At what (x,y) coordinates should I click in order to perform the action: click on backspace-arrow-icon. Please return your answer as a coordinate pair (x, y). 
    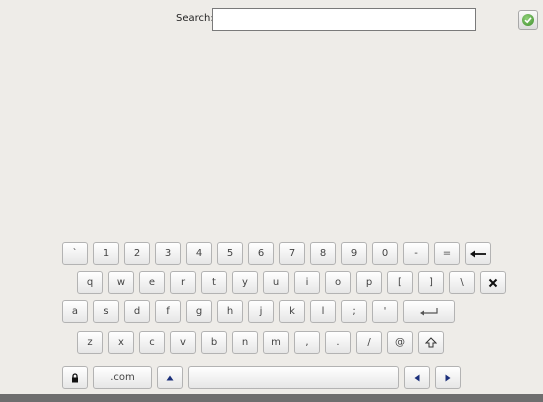
    Looking at the image, I should click on (478, 254).